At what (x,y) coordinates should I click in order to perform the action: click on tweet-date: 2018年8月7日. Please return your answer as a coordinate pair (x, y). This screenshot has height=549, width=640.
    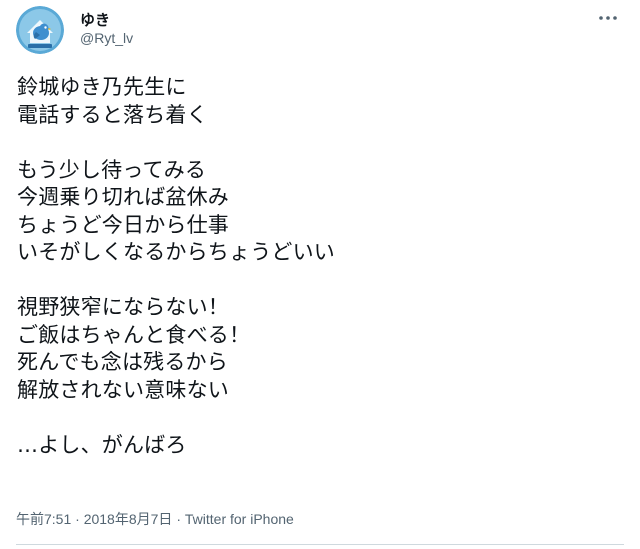
    Looking at the image, I should click on (128, 519).